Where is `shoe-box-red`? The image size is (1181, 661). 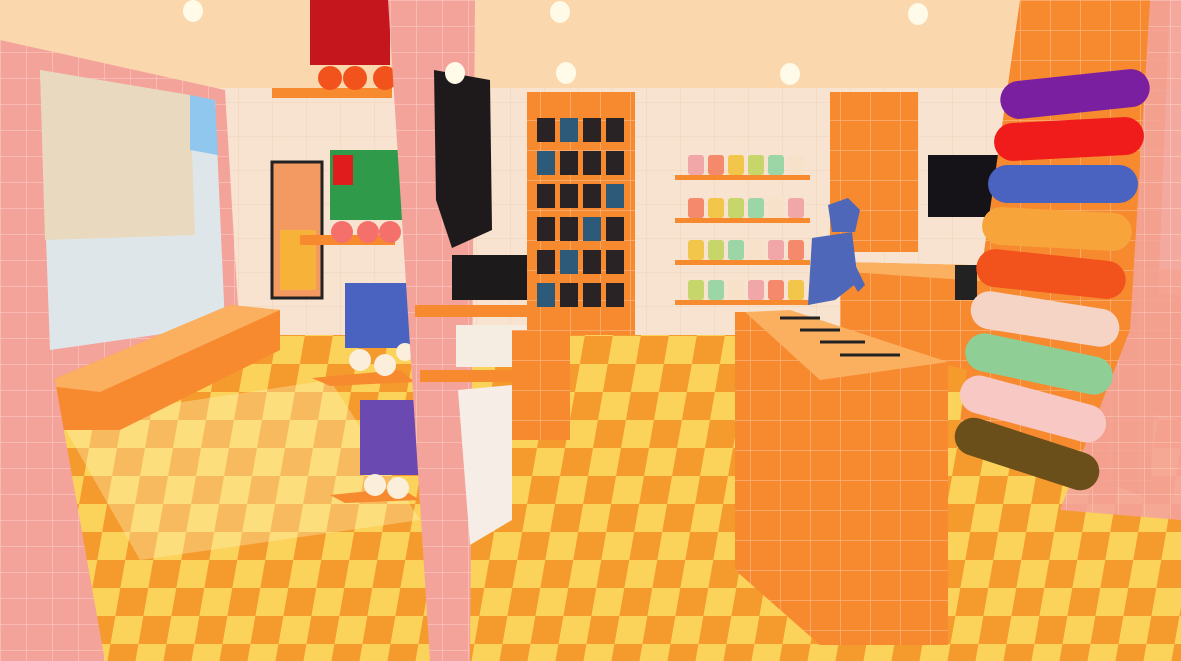
shoe-box-red is located at coordinates (350, 32).